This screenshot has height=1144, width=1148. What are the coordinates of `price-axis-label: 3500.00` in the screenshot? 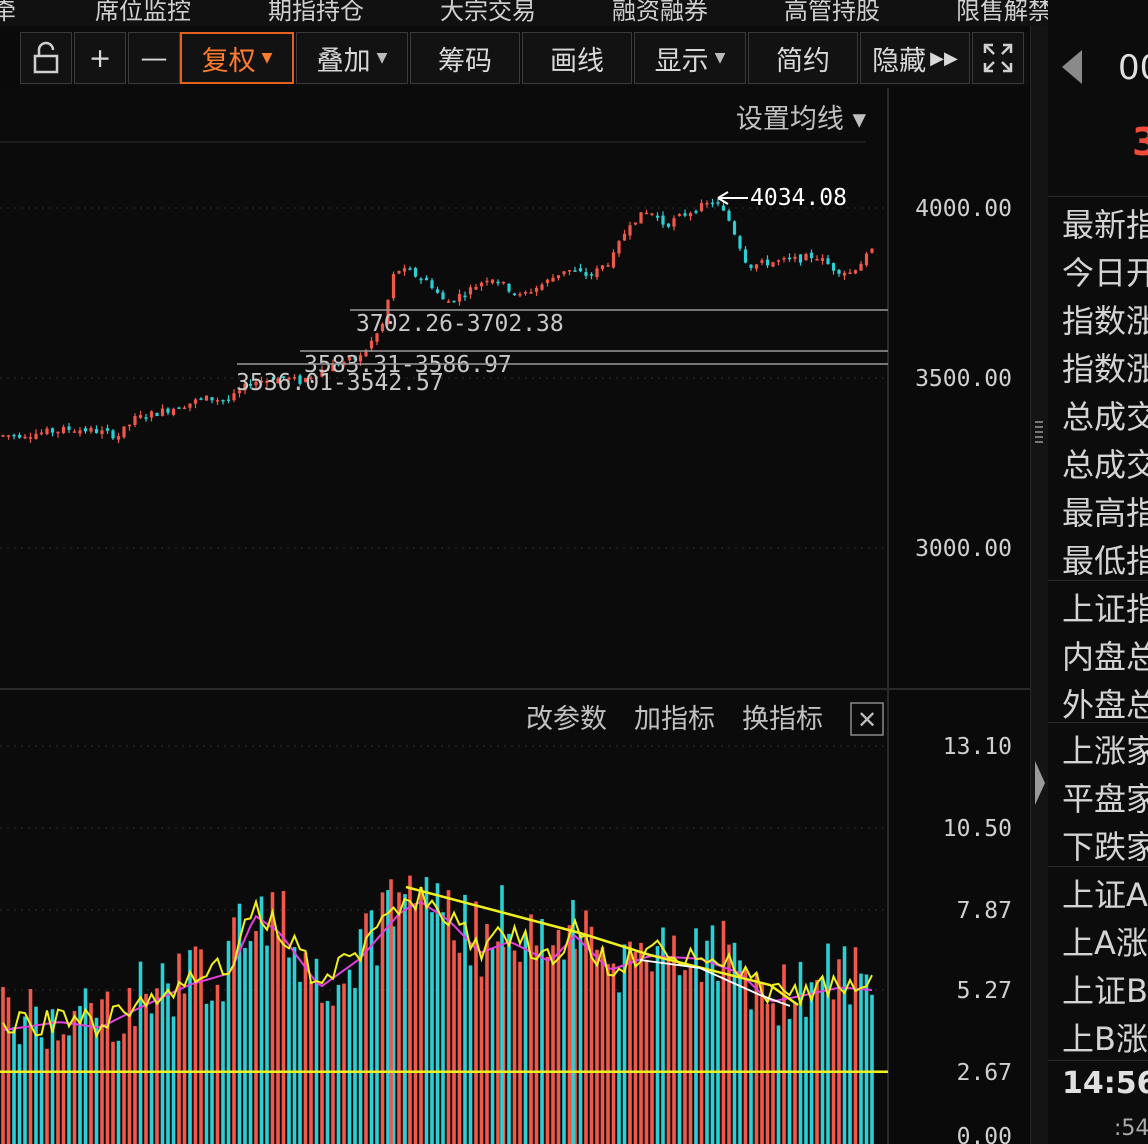 It's located at (963, 379).